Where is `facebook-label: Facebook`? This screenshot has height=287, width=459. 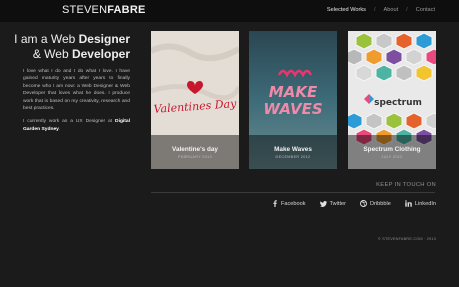 facebook-label: Facebook is located at coordinates (293, 203).